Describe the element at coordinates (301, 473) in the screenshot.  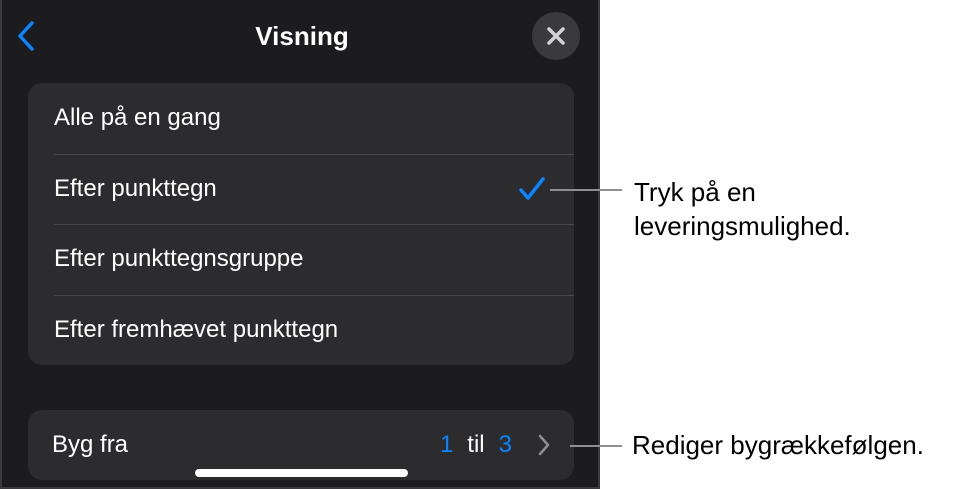
I see `home-indicator` at that location.